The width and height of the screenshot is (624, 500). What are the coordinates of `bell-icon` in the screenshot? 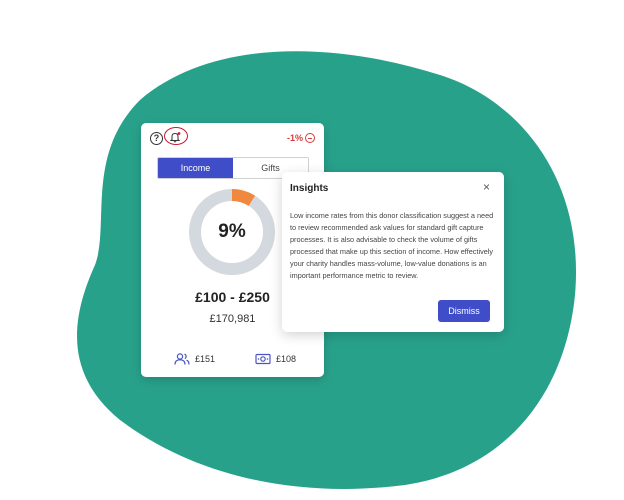 It's located at (175, 137).